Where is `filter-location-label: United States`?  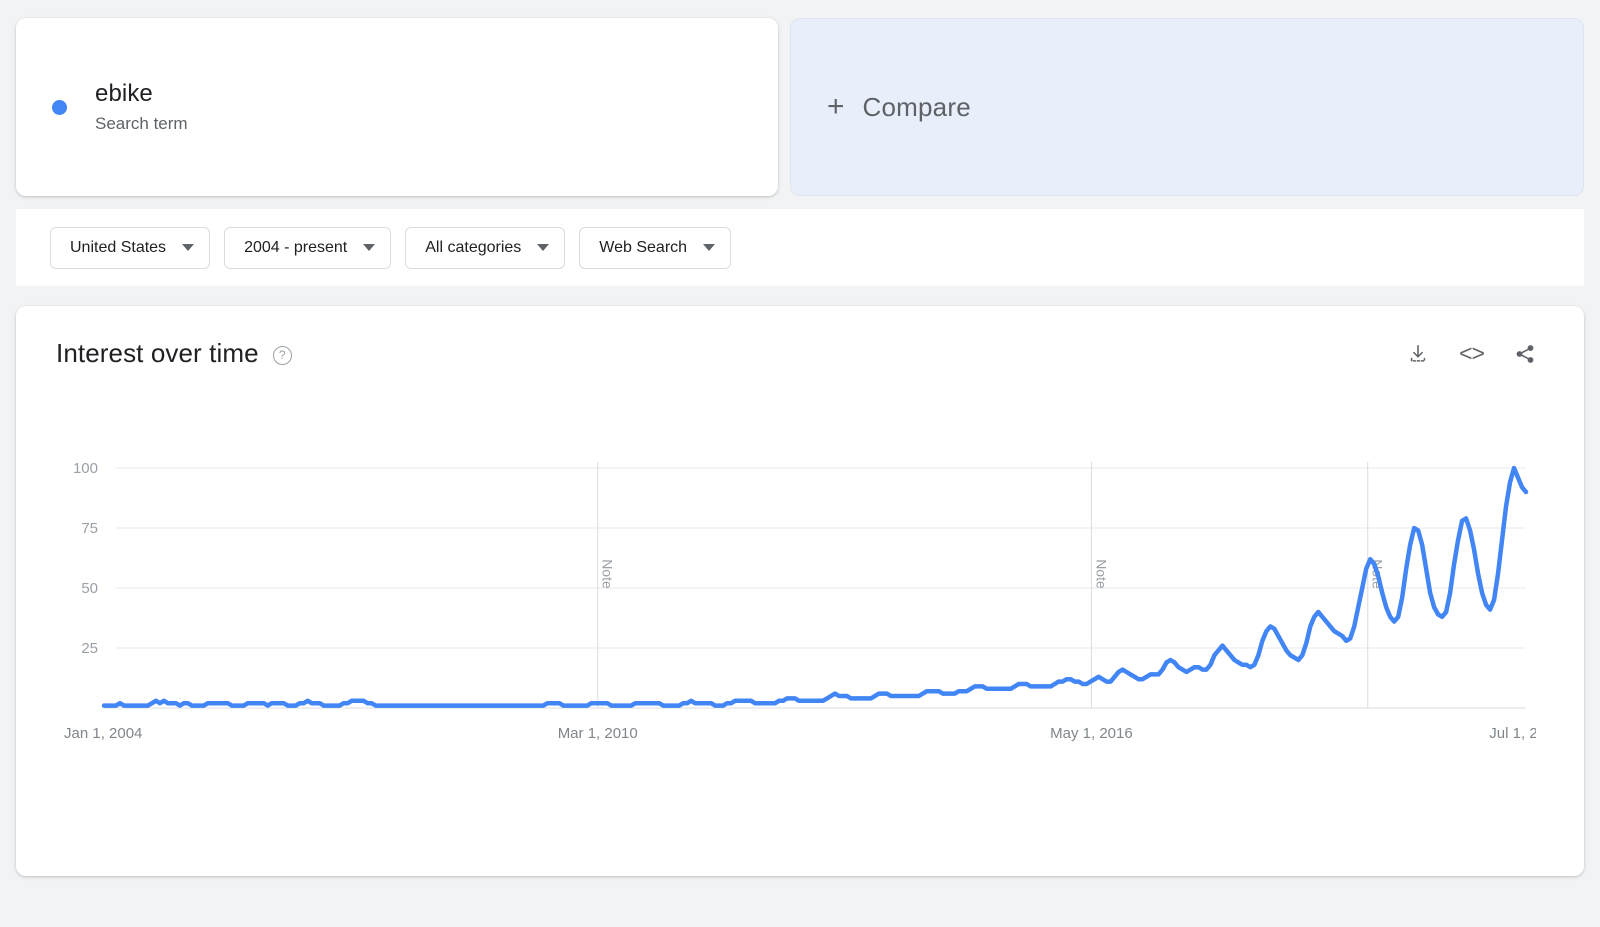 filter-location-label: United States is located at coordinates (118, 247).